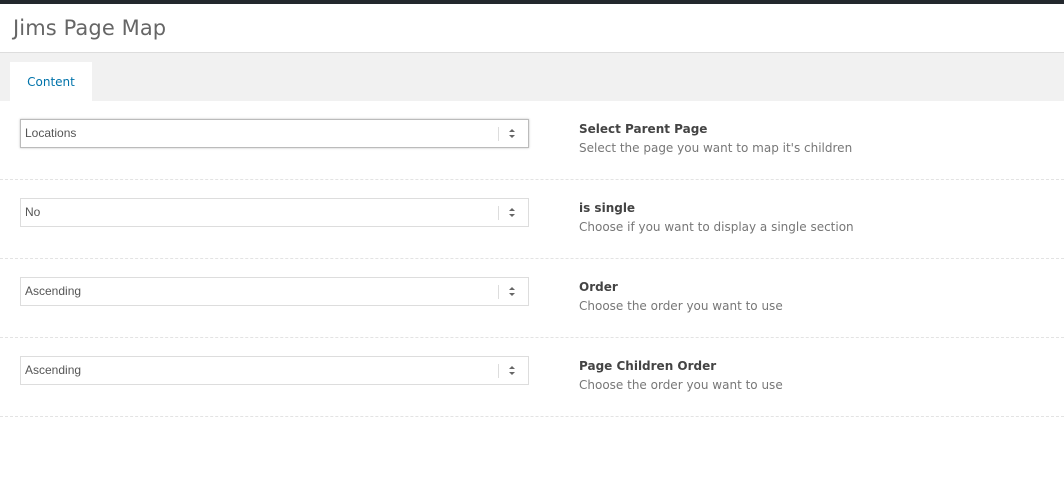 The height and width of the screenshot is (499, 1064). Describe the element at coordinates (643, 129) in the screenshot. I see `parent-page-label: Select Parent Page` at that location.